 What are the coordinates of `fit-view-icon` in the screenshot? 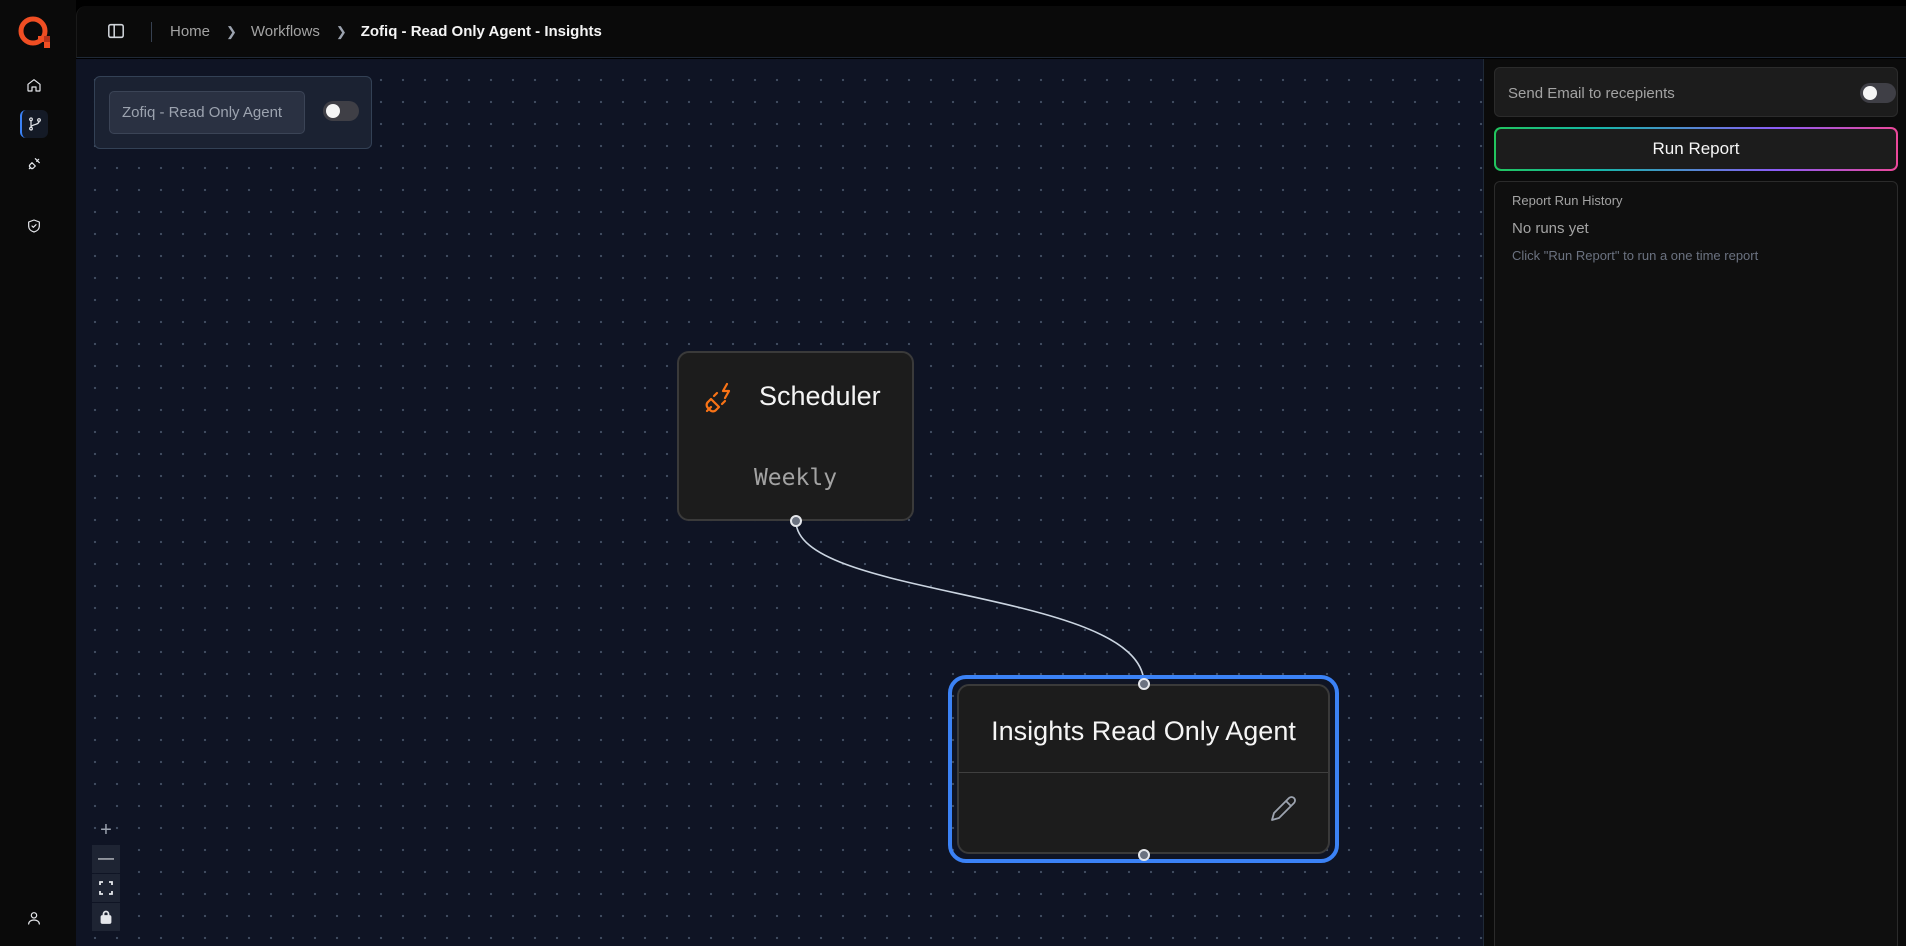 It's located at (106, 888).